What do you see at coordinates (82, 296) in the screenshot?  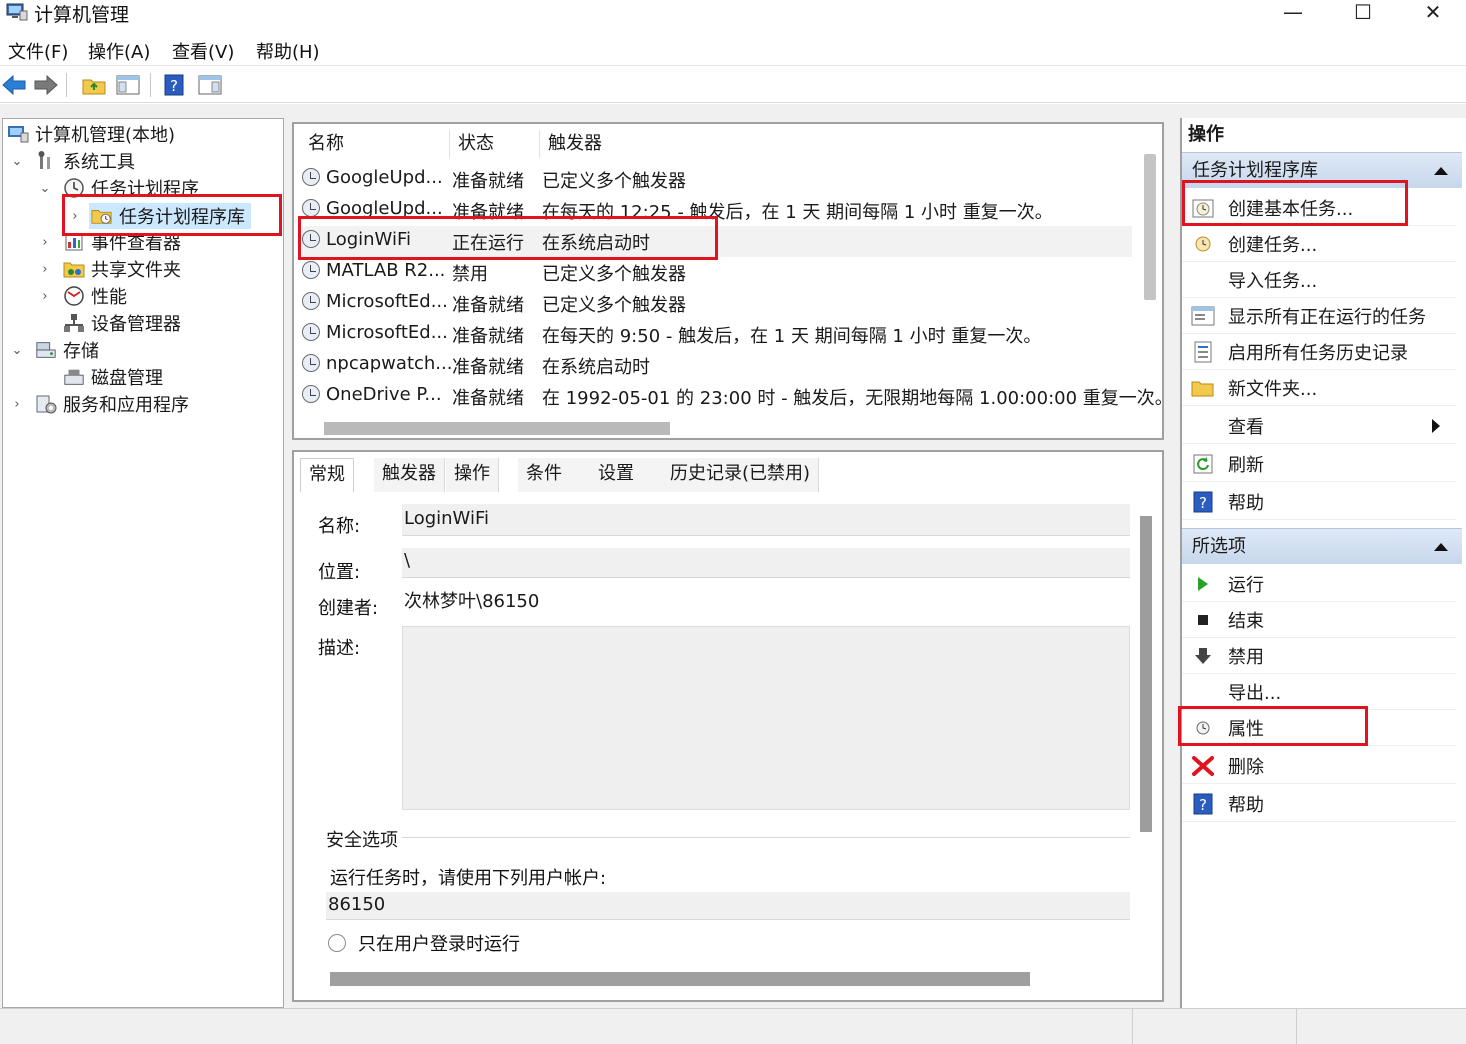 I see `tree-item-performance: › 性能` at bounding box center [82, 296].